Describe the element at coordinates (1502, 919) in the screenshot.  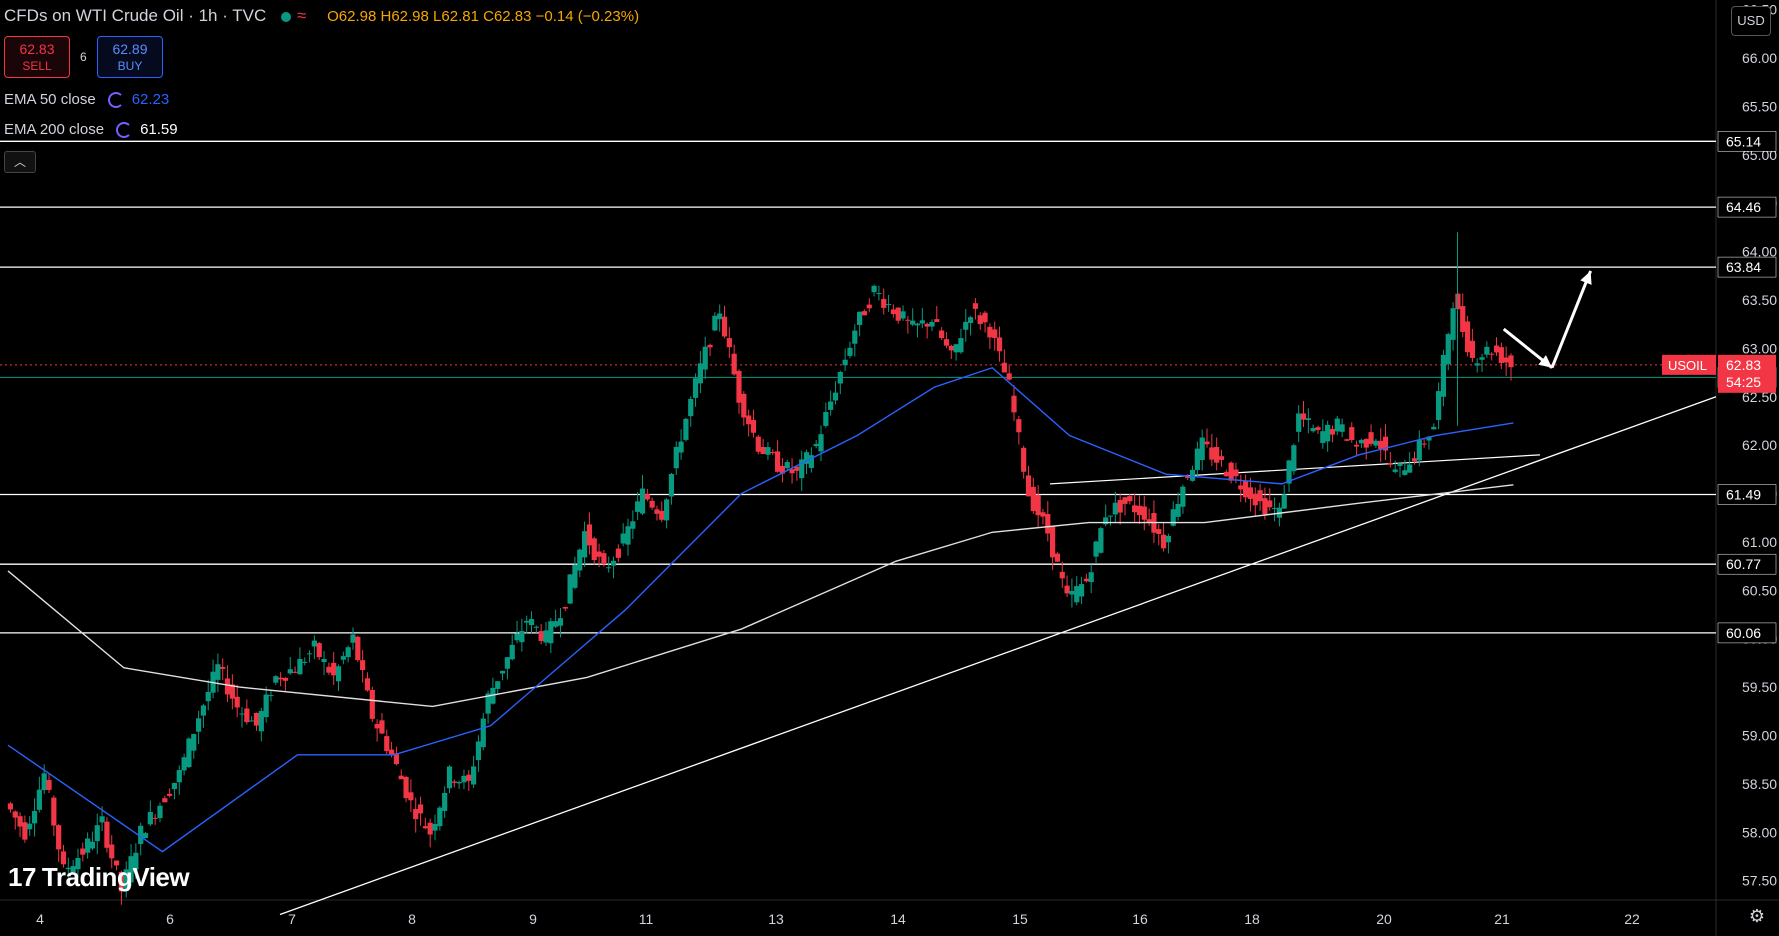
I see `x-tick-label: 21` at that location.